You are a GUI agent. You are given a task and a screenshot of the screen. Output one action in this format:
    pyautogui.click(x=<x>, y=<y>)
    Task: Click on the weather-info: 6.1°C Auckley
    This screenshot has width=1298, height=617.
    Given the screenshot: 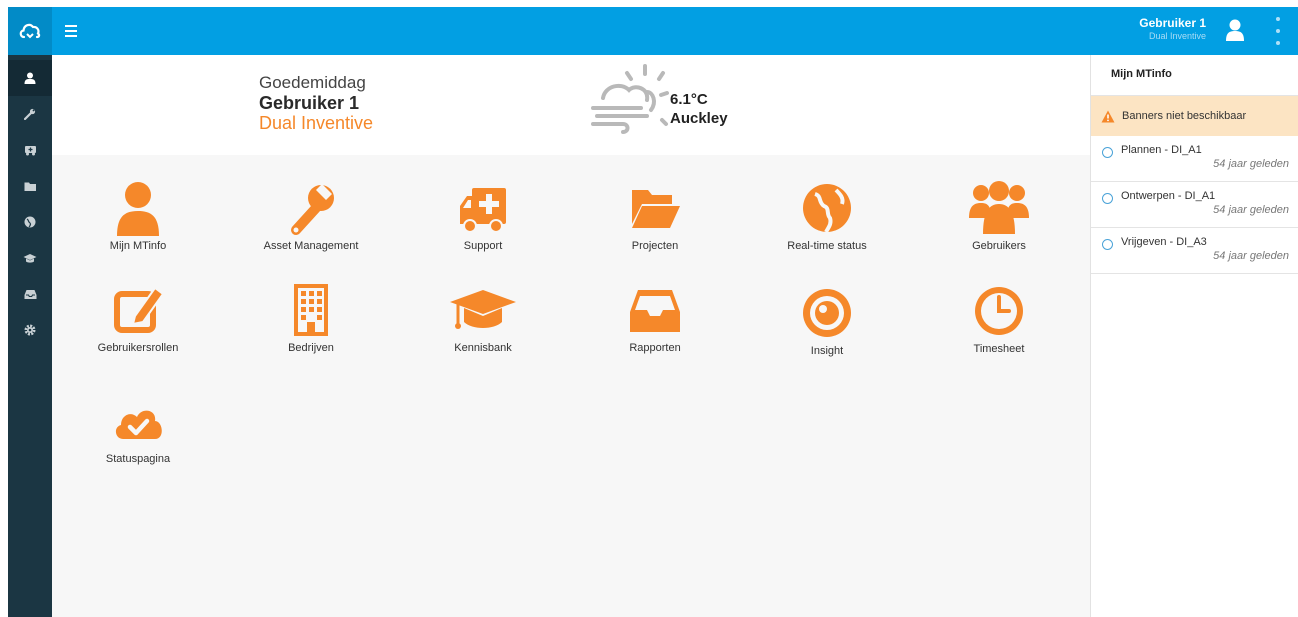 What is the action you would take?
    pyautogui.click(x=699, y=109)
    